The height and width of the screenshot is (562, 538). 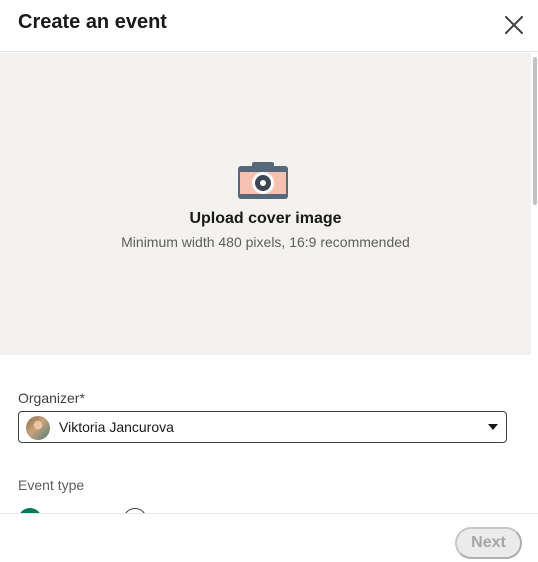 I want to click on organizer-label: Organizer*, so click(x=51, y=398).